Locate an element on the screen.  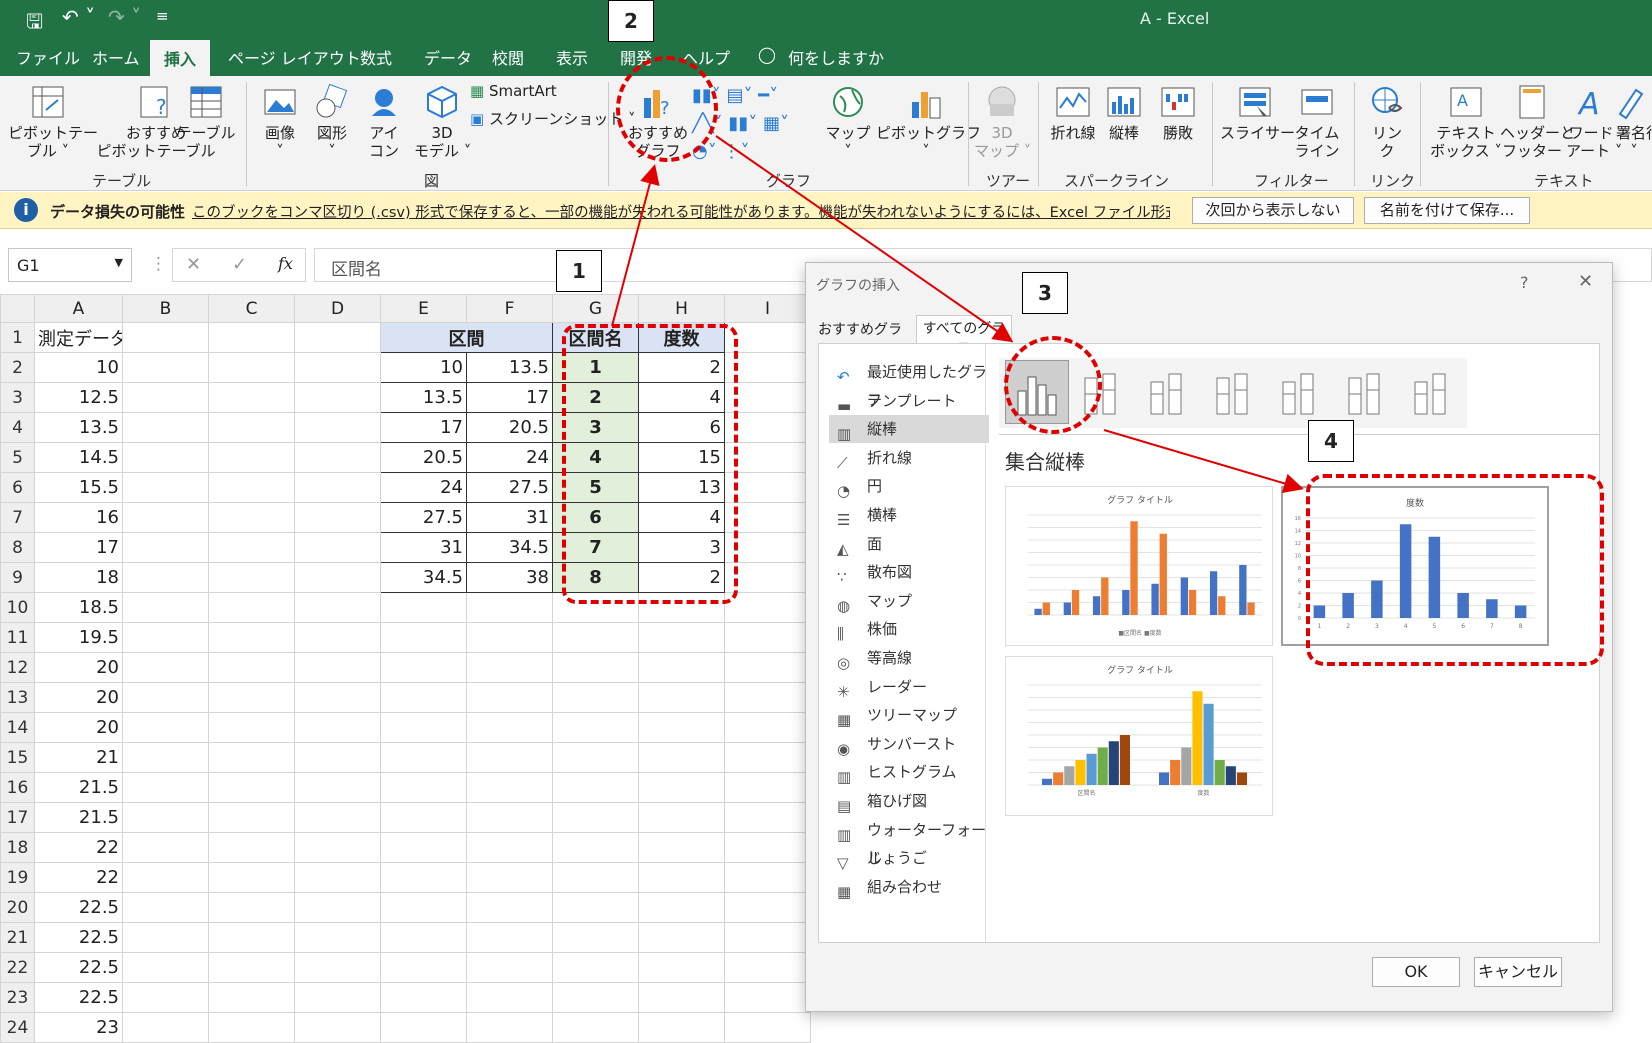
cell: 19.5 is located at coordinates (78, 637).